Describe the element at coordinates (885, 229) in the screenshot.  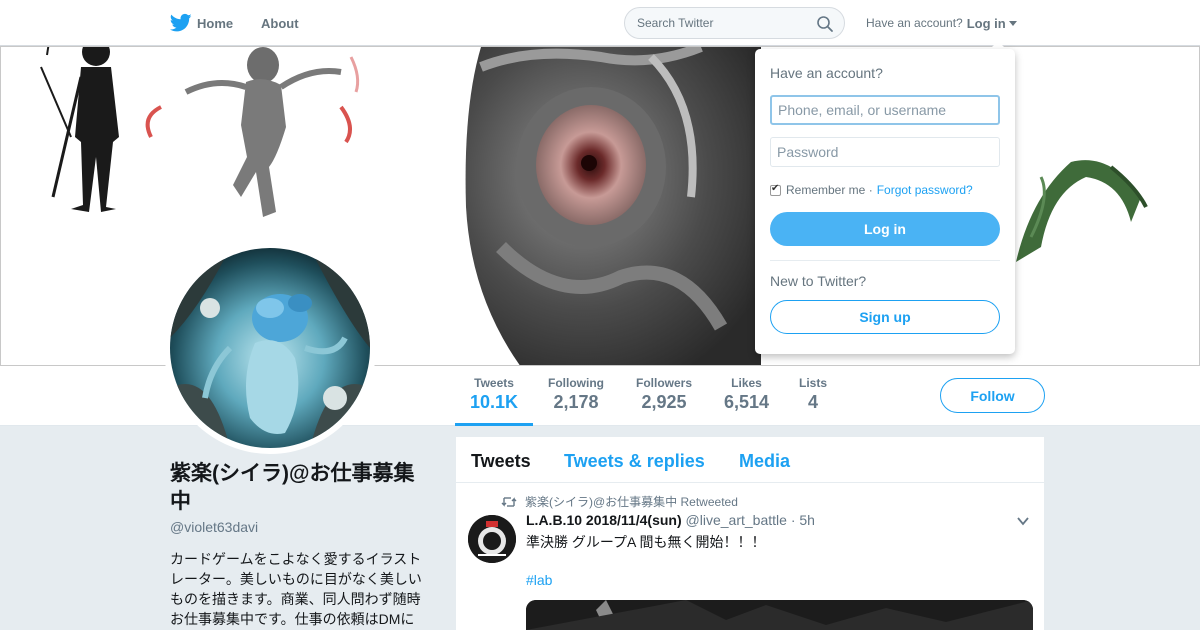
I see `login-button: Log in` at that location.